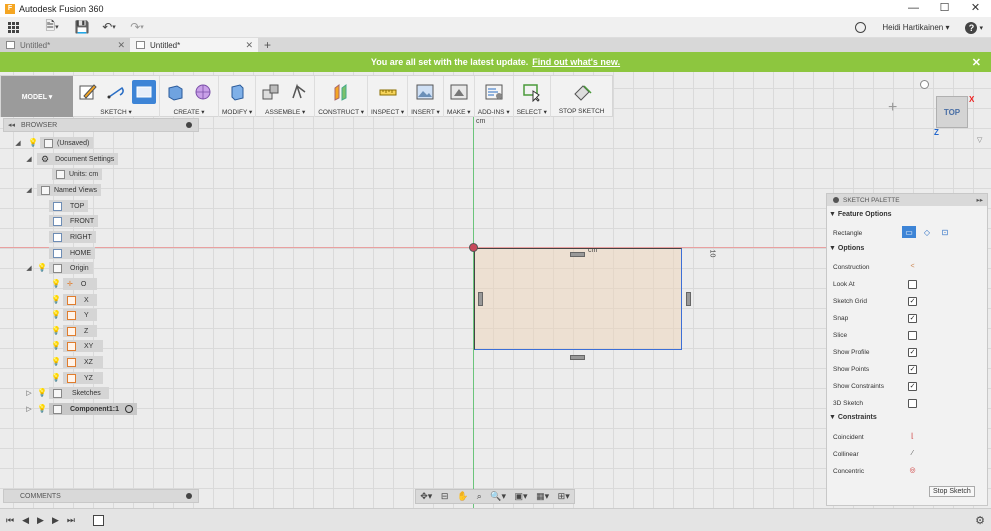 Image resolution: width=991 pixels, height=531 pixels. What do you see at coordinates (577, 357) in the screenshot?
I see `rectangle-edge-handle-bottom` at bounding box center [577, 357].